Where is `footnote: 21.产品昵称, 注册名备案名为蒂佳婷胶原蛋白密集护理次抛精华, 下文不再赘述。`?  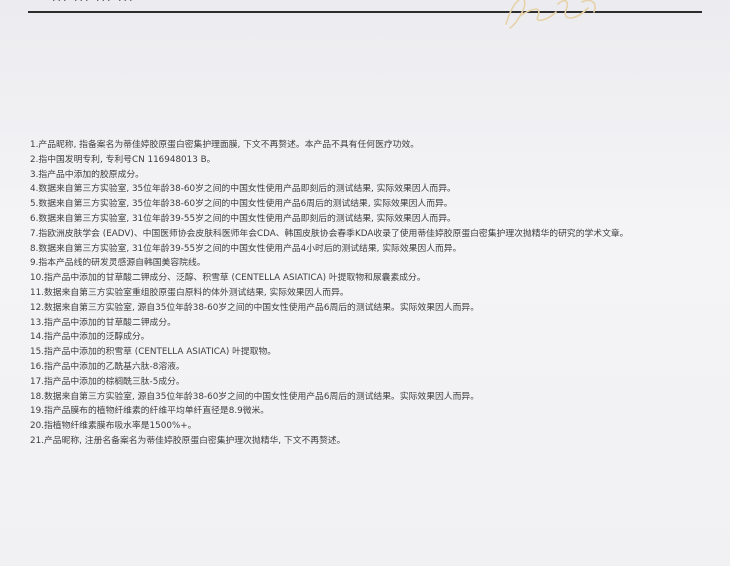 footnote: 21.产品昵称, 注册名备案名为蒂佳婷胶原蛋白密集护理次抛精华, 下文不再赘述。 is located at coordinates (188, 440).